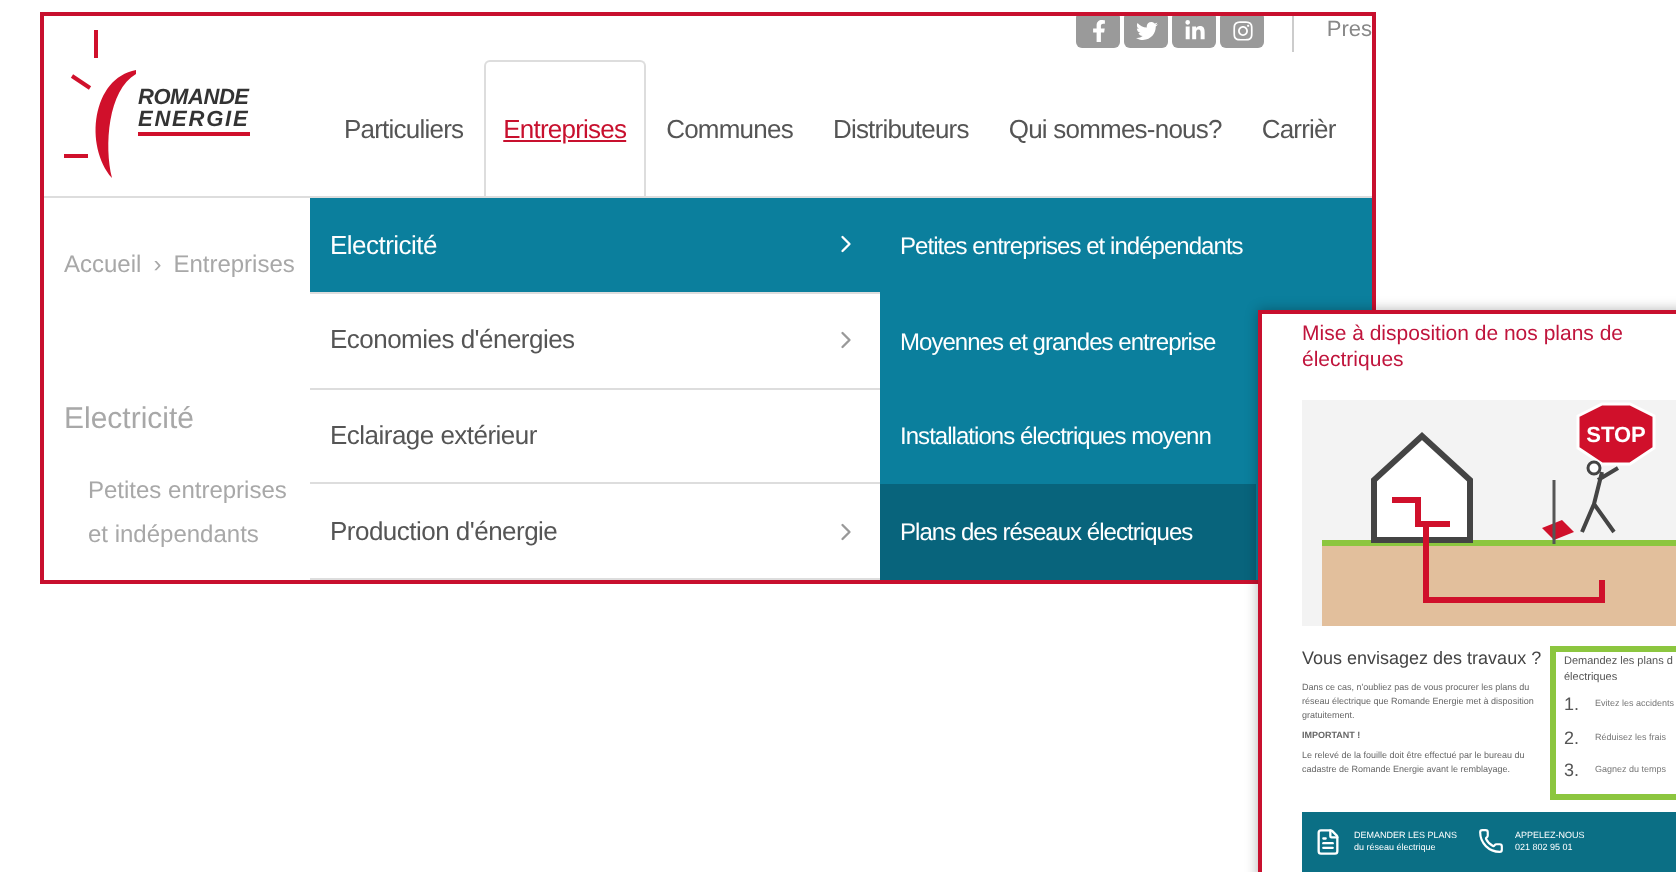  I want to click on nav-tab: Distributeurs, so click(900, 128).